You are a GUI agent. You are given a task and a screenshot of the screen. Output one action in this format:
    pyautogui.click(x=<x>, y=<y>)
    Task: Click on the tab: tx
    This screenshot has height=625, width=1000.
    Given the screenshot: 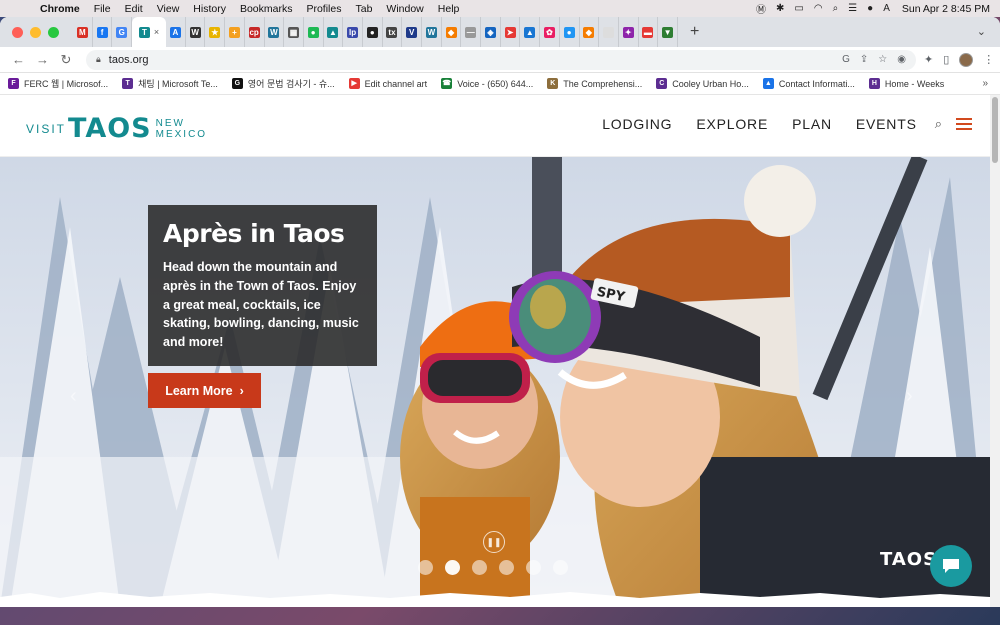 What is the action you would take?
    pyautogui.click(x=393, y=32)
    